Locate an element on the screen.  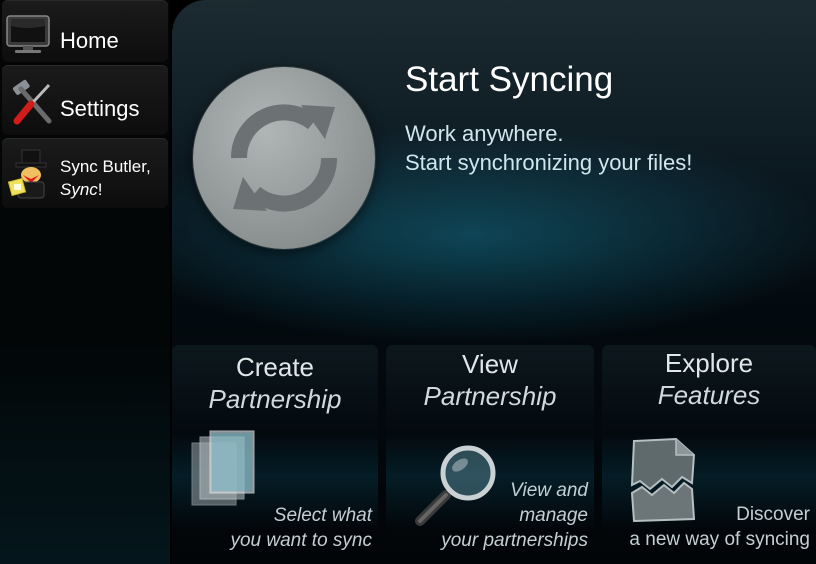
sidebar-item-home: Home is located at coordinates (85, 31).